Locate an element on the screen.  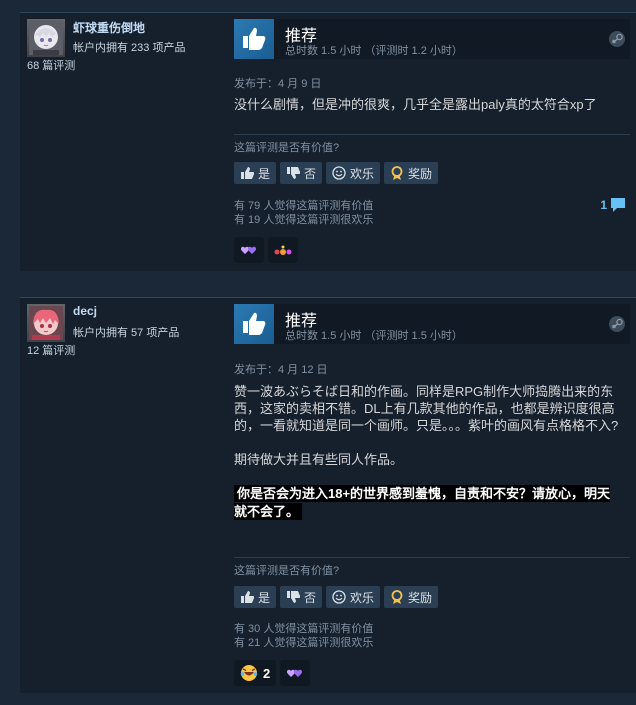
reaction-count: 2 is located at coordinates (267, 673).